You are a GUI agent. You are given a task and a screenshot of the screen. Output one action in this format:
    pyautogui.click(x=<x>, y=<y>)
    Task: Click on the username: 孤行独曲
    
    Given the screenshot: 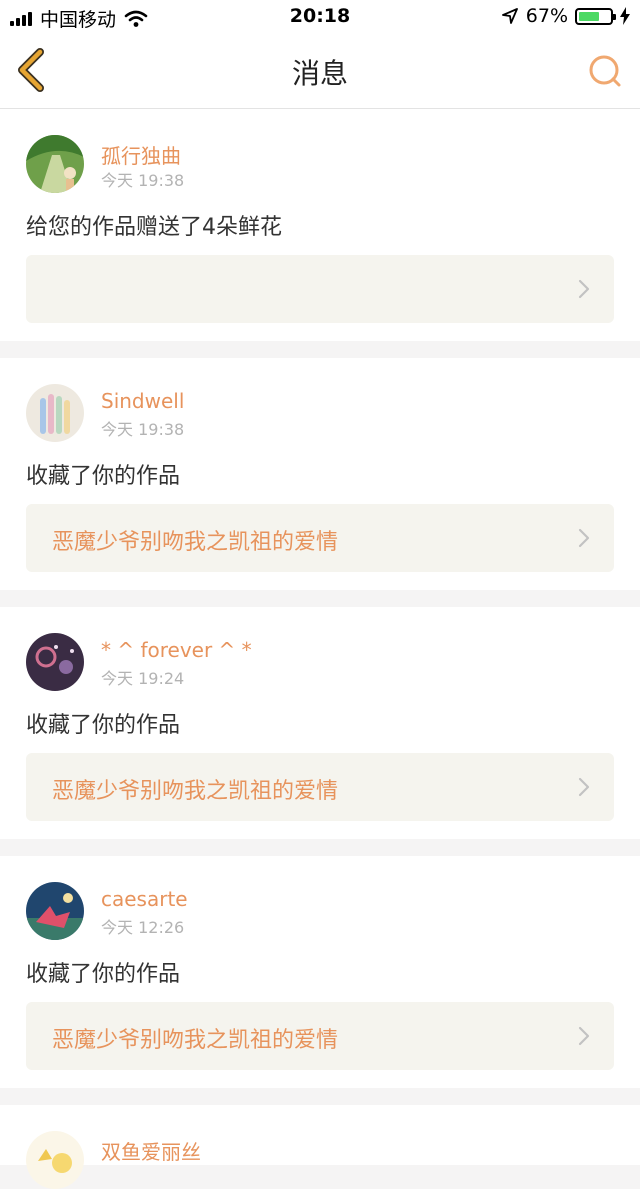 What is the action you would take?
    pyautogui.click(x=141, y=154)
    